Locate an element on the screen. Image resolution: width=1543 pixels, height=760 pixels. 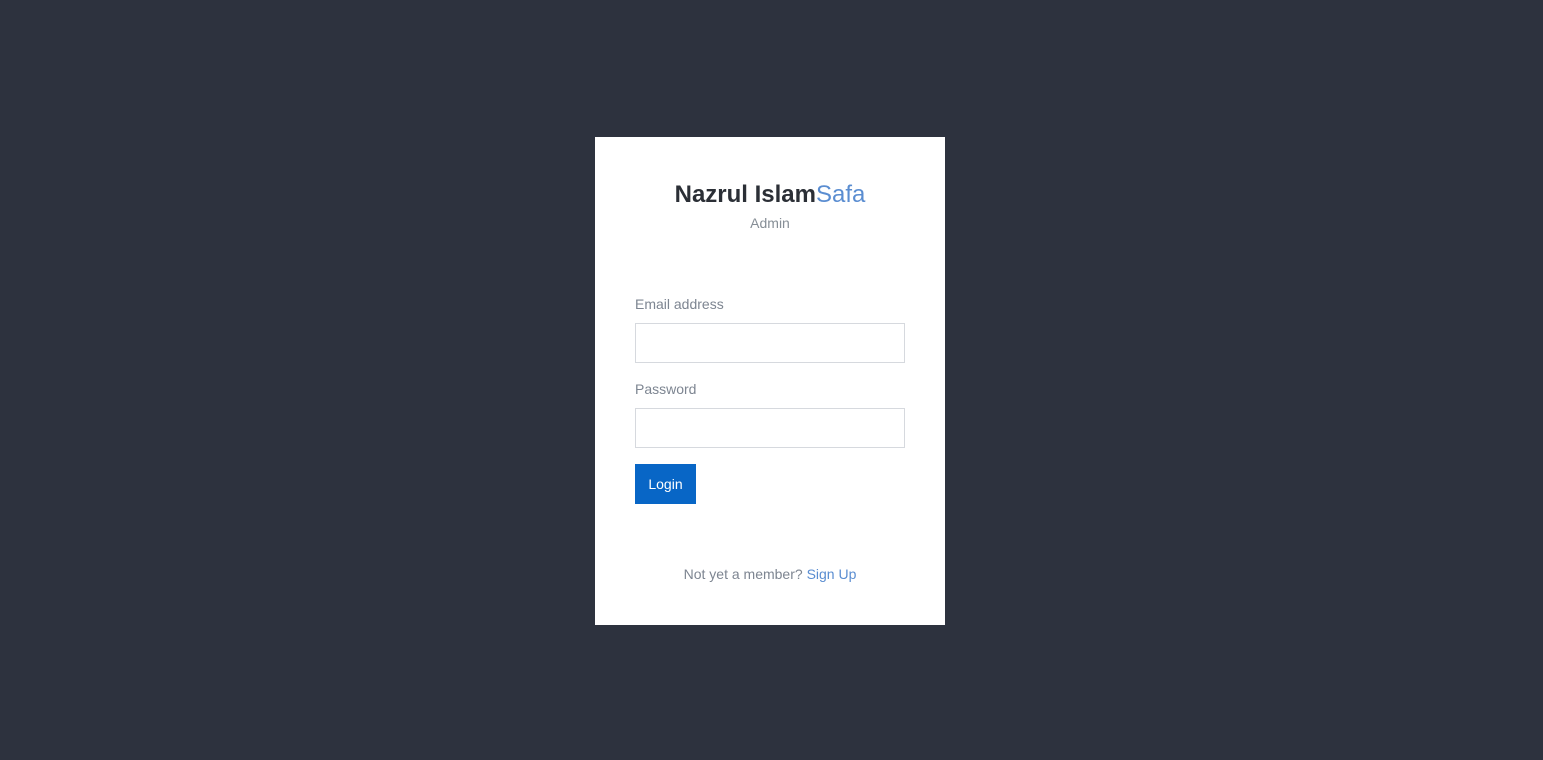
signup-link: Sign Up is located at coordinates (832, 574).